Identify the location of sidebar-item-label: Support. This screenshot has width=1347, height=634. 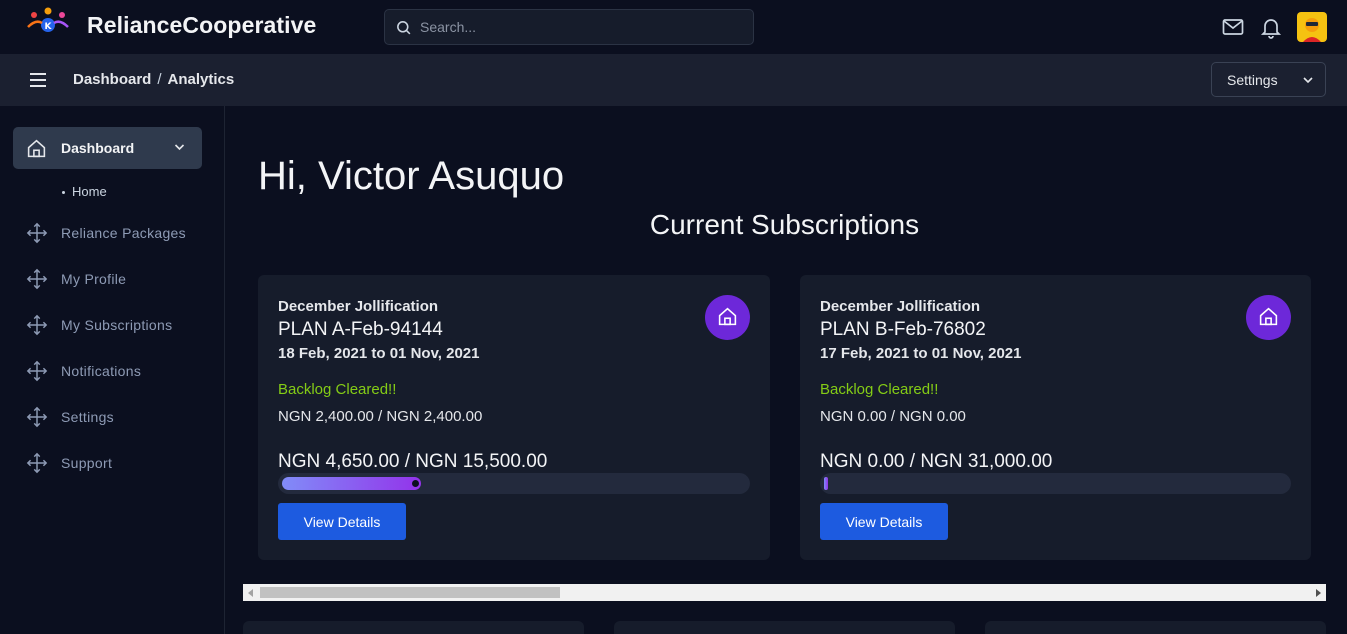
(87, 463).